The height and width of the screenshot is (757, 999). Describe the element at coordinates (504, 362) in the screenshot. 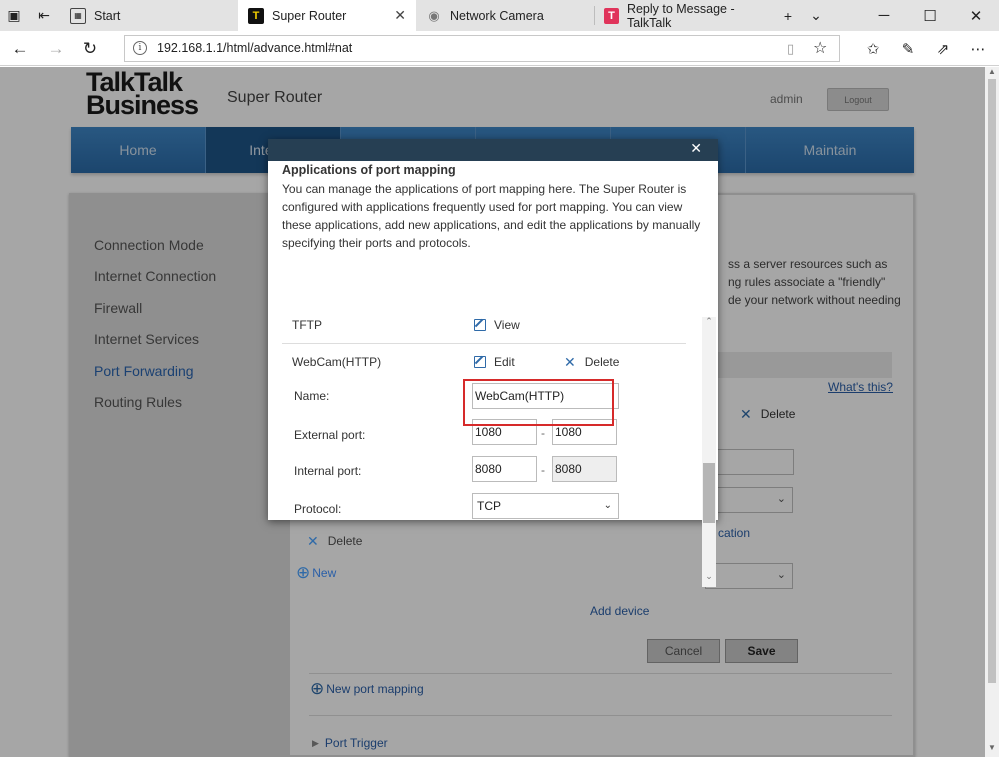

I see `edit-label: Edit` at that location.